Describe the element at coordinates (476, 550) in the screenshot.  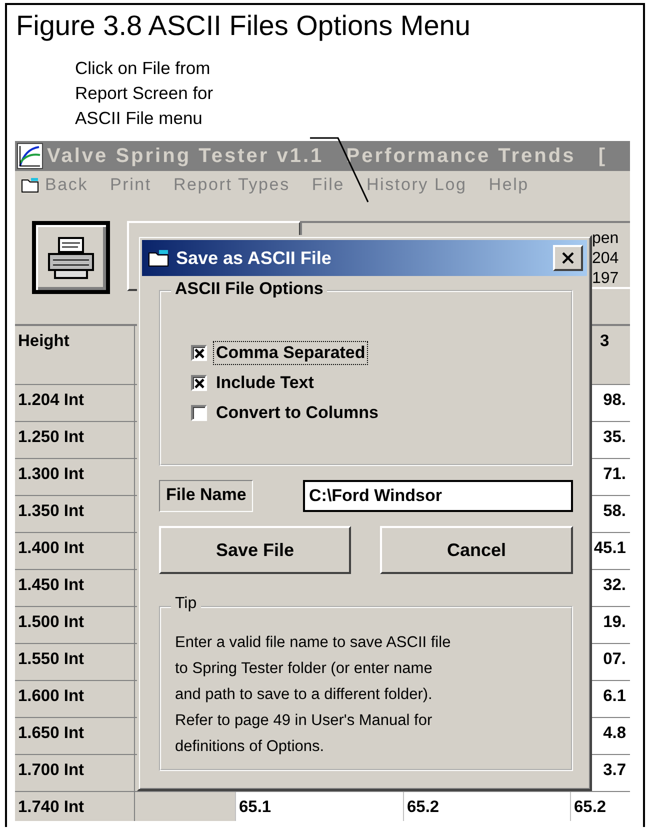
I see `dialog-button: Cancel` at that location.